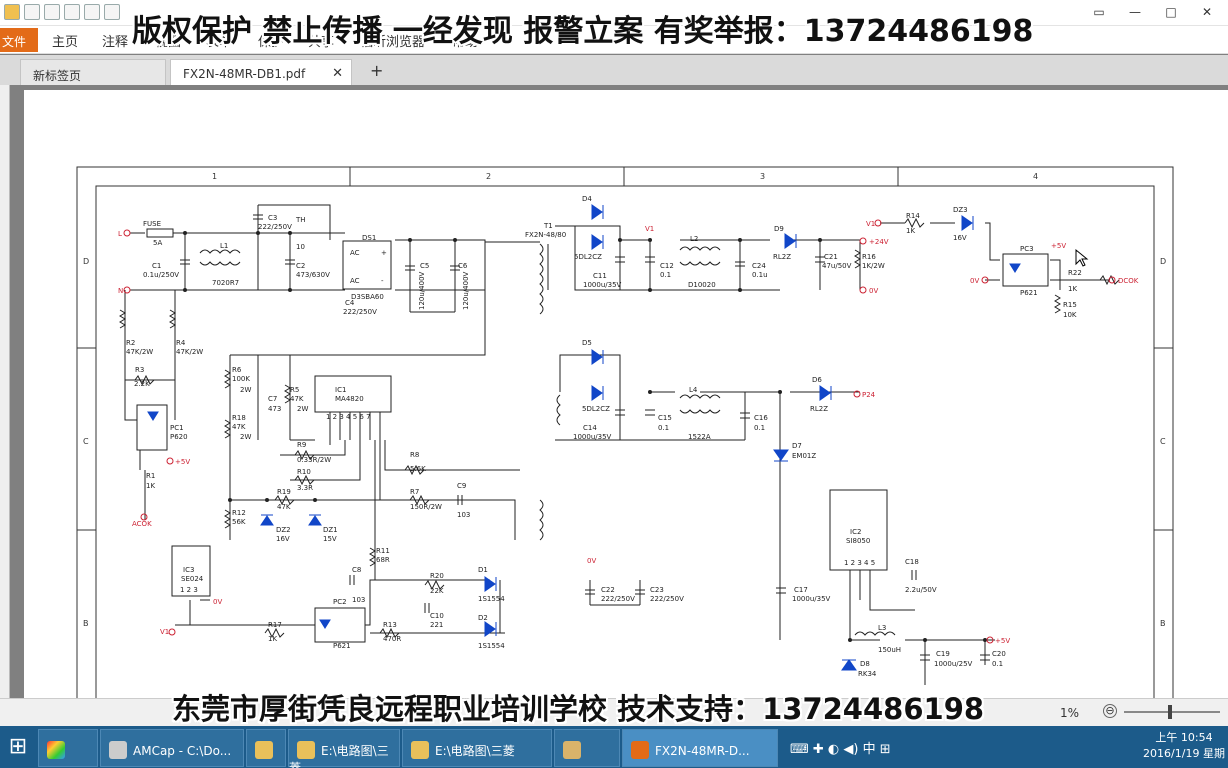 This screenshot has width=1228, height=768. Describe the element at coordinates (1110, 711) in the screenshot. I see `zoom-out-button: ⊖` at that location.